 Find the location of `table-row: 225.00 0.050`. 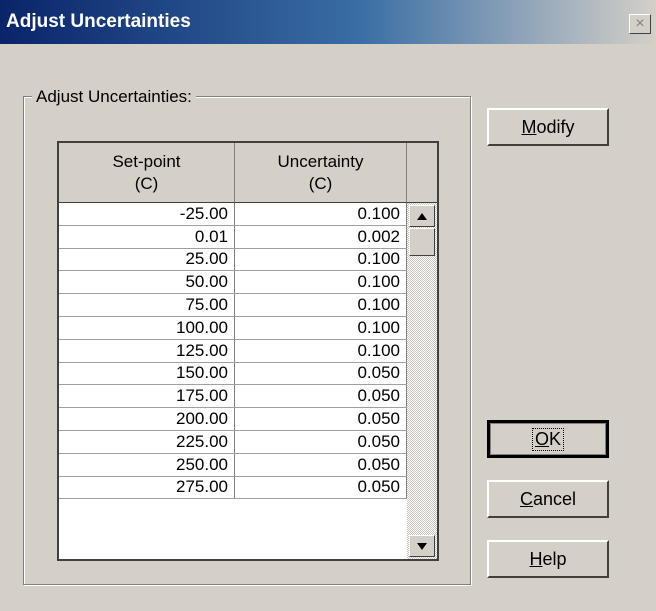

table-row: 225.00 0.050 is located at coordinates (233, 442).